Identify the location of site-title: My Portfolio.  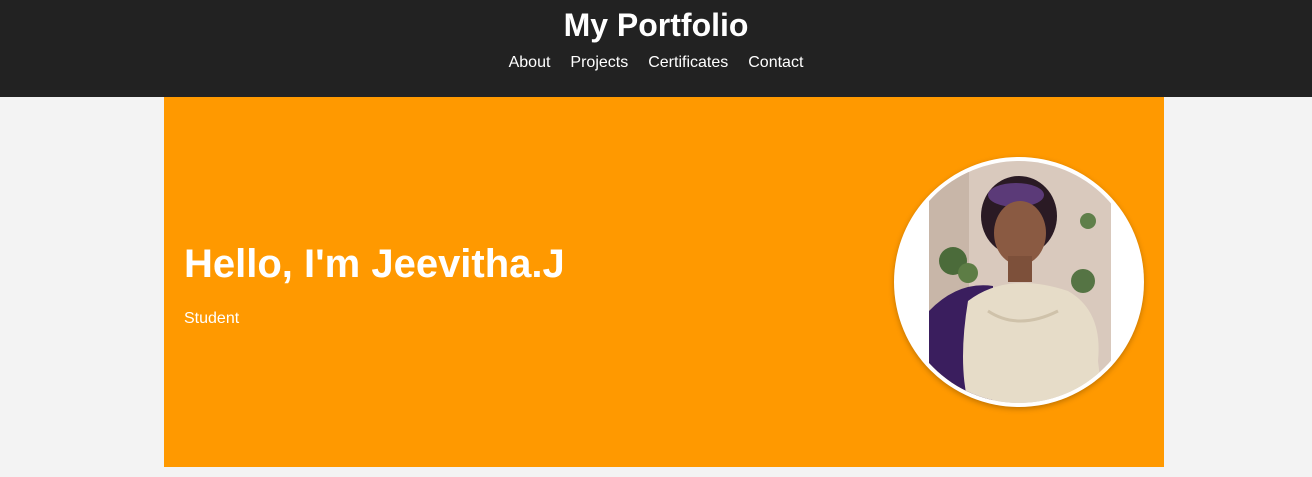
(656, 25).